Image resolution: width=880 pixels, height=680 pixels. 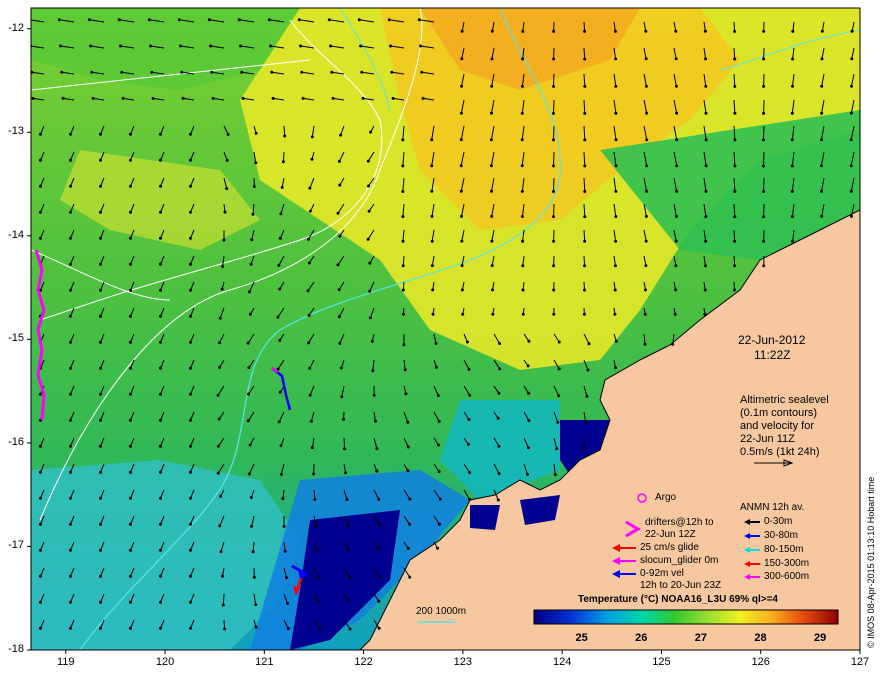 What do you see at coordinates (767, 439) in the screenshot?
I see `altimetry-line4: 22-Jun 11Z` at bounding box center [767, 439].